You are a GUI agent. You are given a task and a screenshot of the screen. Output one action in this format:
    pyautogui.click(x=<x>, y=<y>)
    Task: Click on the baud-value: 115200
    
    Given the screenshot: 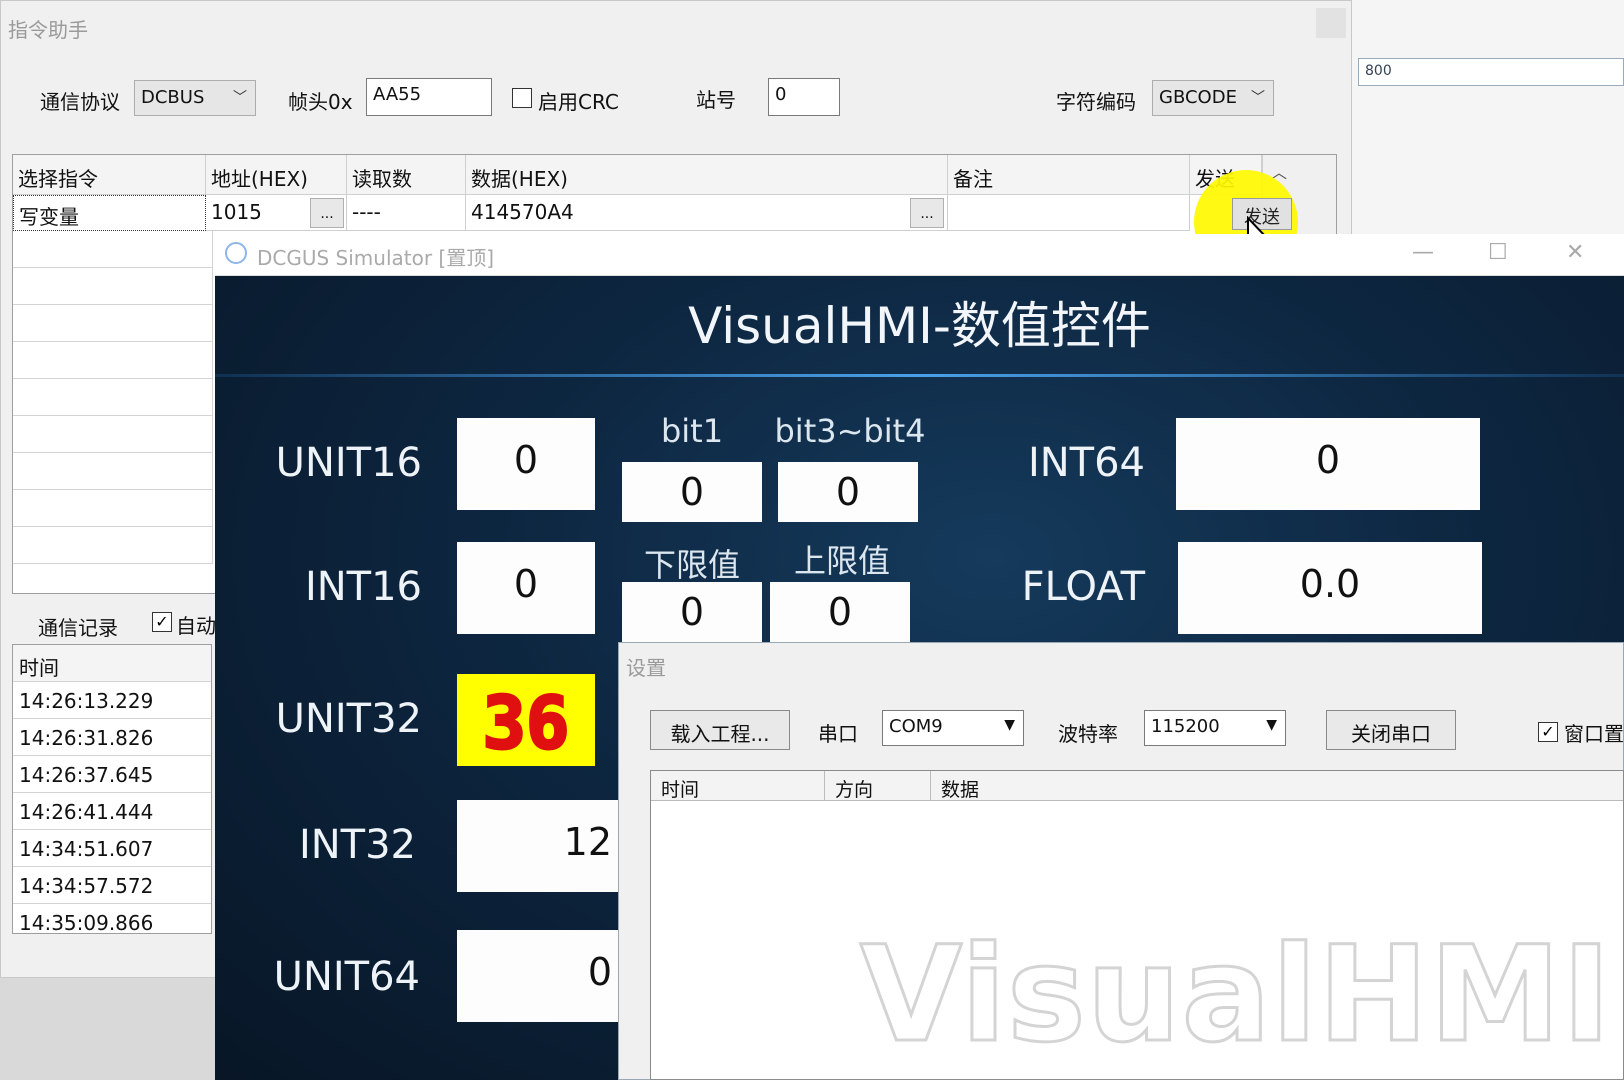 What is the action you would take?
    pyautogui.click(x=1185, y=726)
    